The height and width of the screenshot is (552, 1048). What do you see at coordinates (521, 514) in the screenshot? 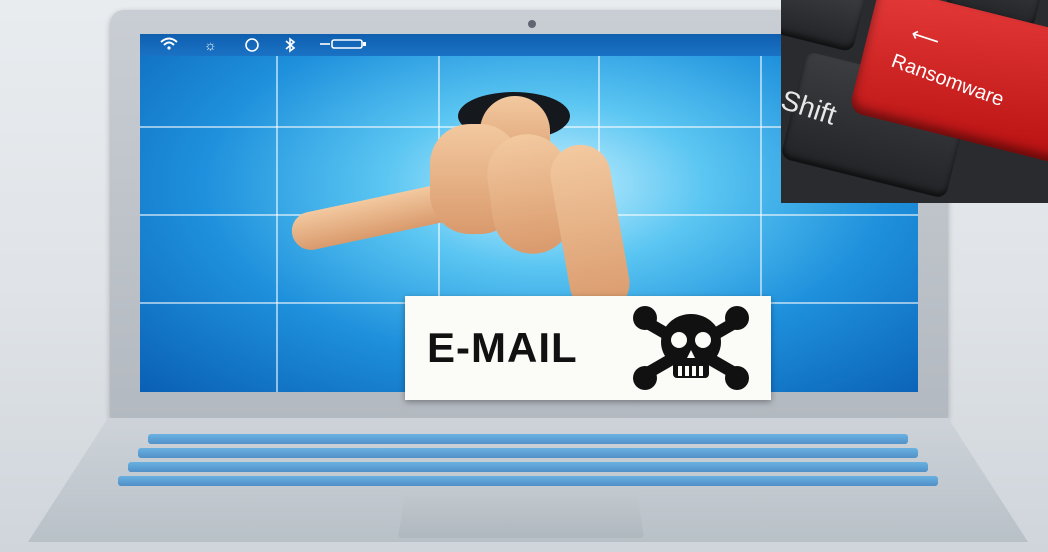
I see `trackpad` at bounding box center [521, 514].